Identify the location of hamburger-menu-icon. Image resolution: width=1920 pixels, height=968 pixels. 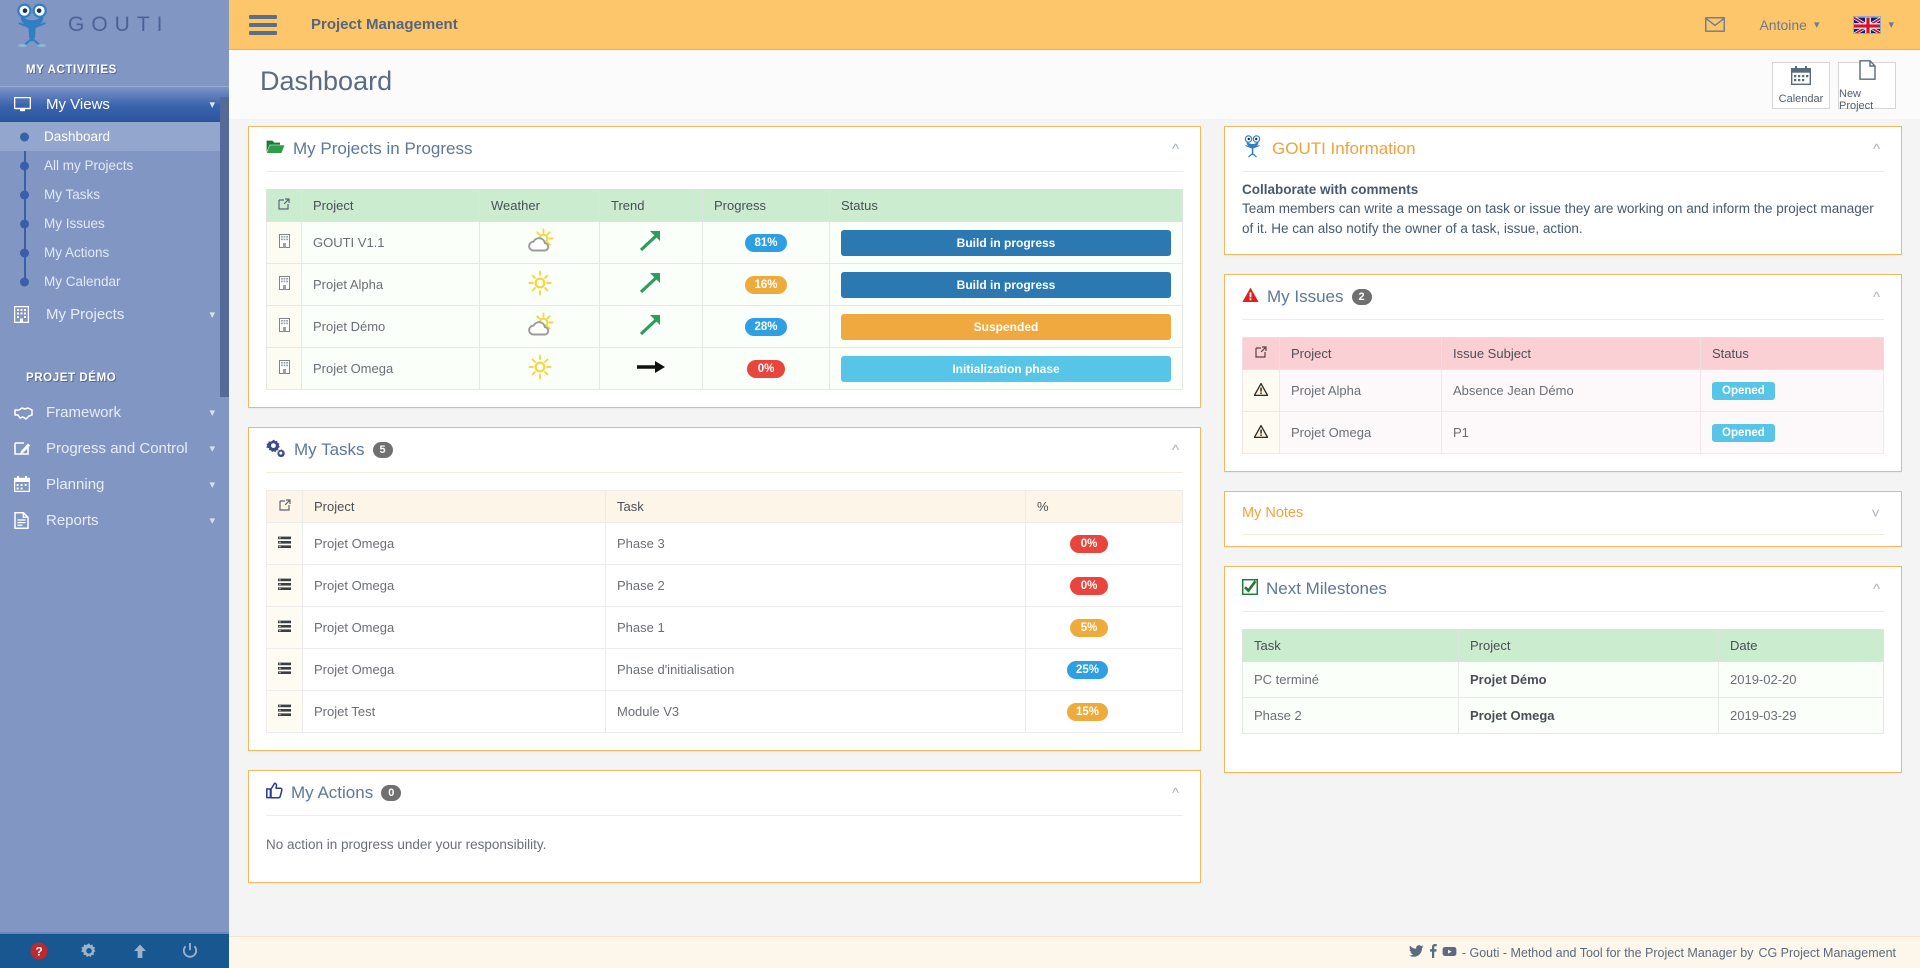
(263, 25).